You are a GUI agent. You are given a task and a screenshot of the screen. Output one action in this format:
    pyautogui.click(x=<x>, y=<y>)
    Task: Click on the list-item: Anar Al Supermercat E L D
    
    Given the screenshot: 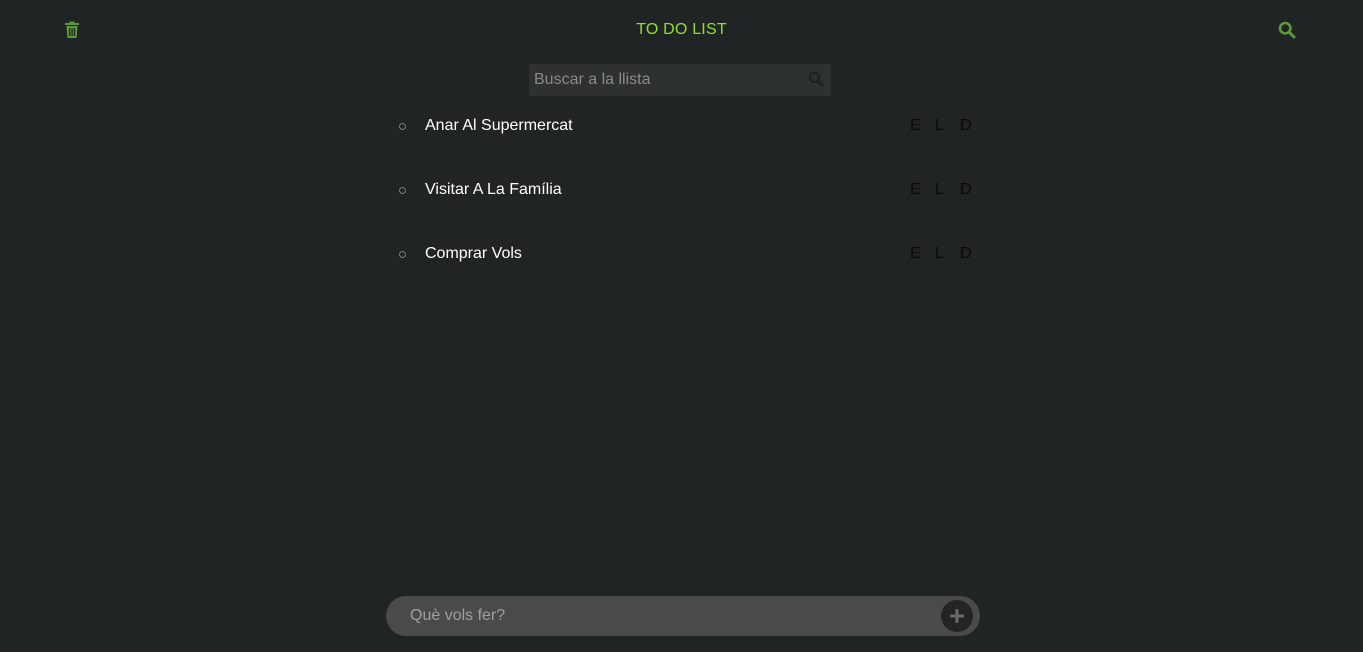 What is the action you would take?
    pyautogui.click(x=683, y=138)
    